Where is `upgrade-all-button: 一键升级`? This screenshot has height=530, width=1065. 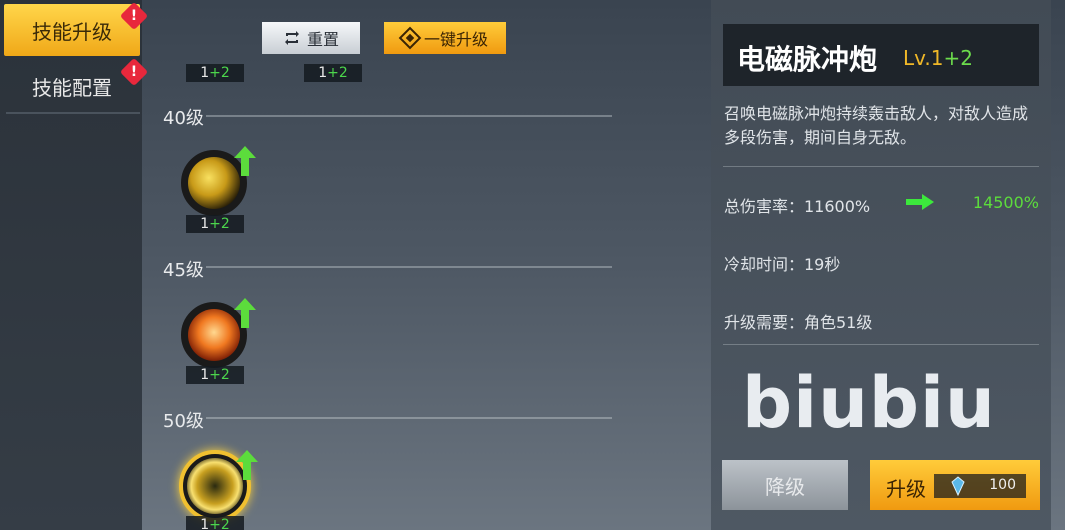 upgrade-all-button: 一键升级 is located at coordinates (445, 38).